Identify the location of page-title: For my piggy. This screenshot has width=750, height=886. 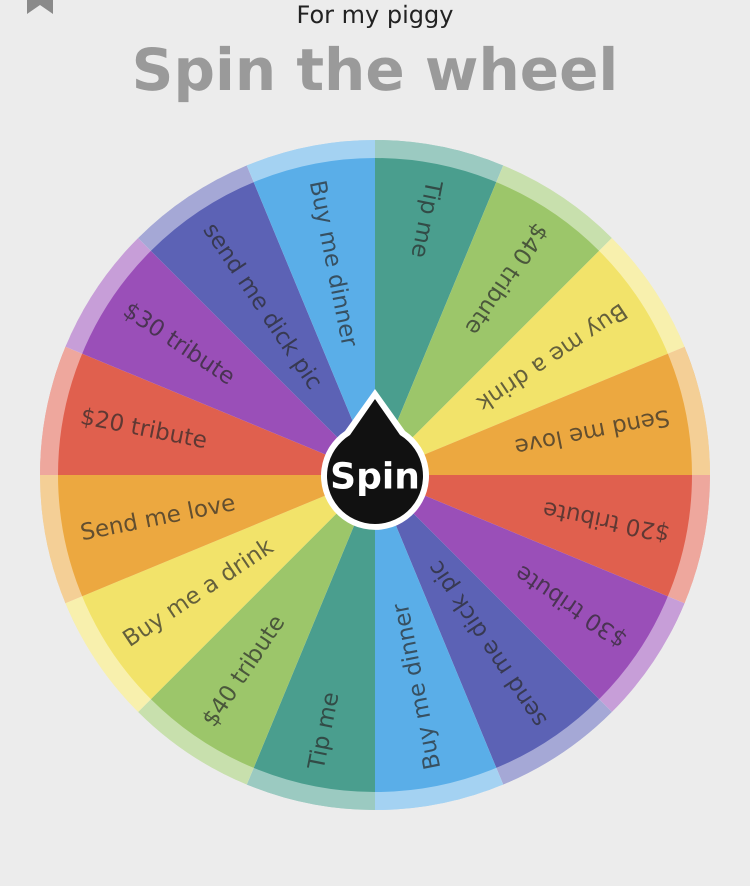
(375, 15).